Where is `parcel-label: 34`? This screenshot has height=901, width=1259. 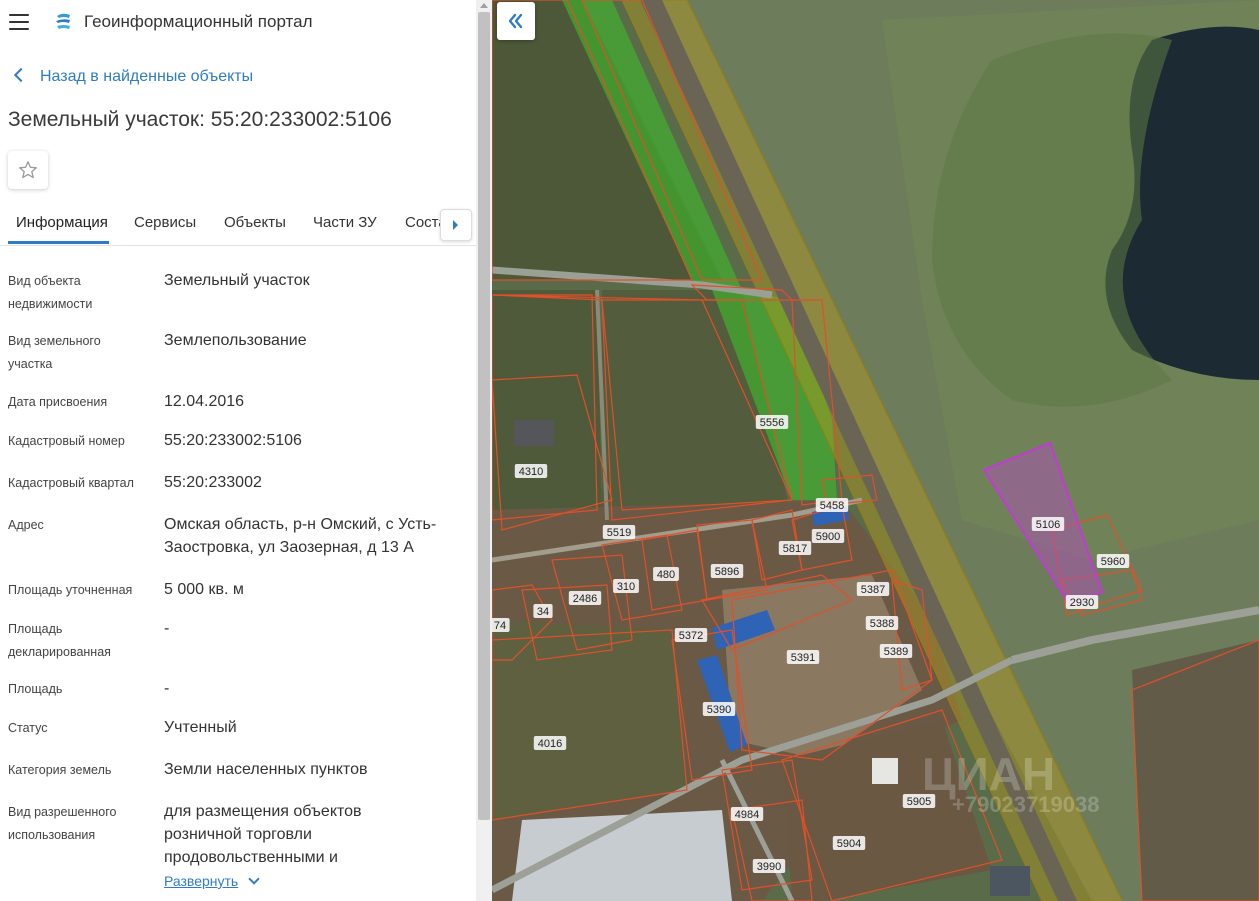
parcel-label: 34 is located at coordinates (543, 611).